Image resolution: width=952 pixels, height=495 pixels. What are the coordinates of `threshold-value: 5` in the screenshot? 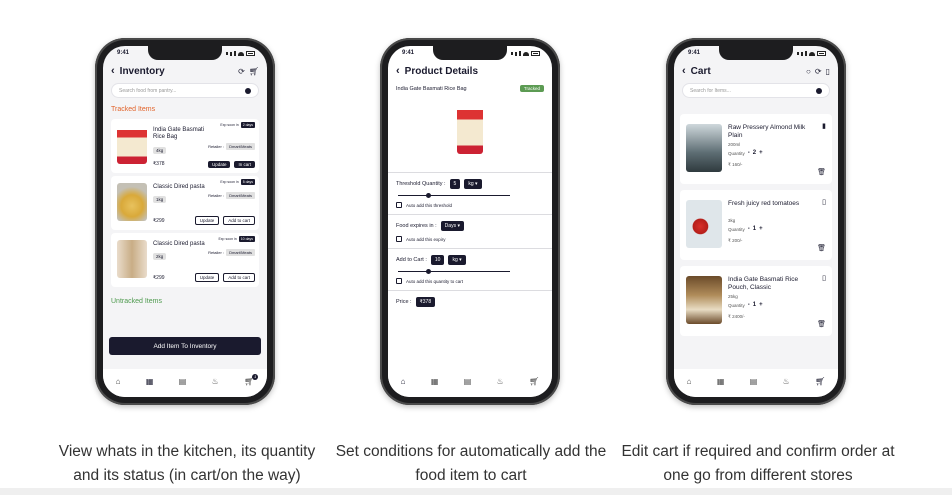 It's located at (455, 184).